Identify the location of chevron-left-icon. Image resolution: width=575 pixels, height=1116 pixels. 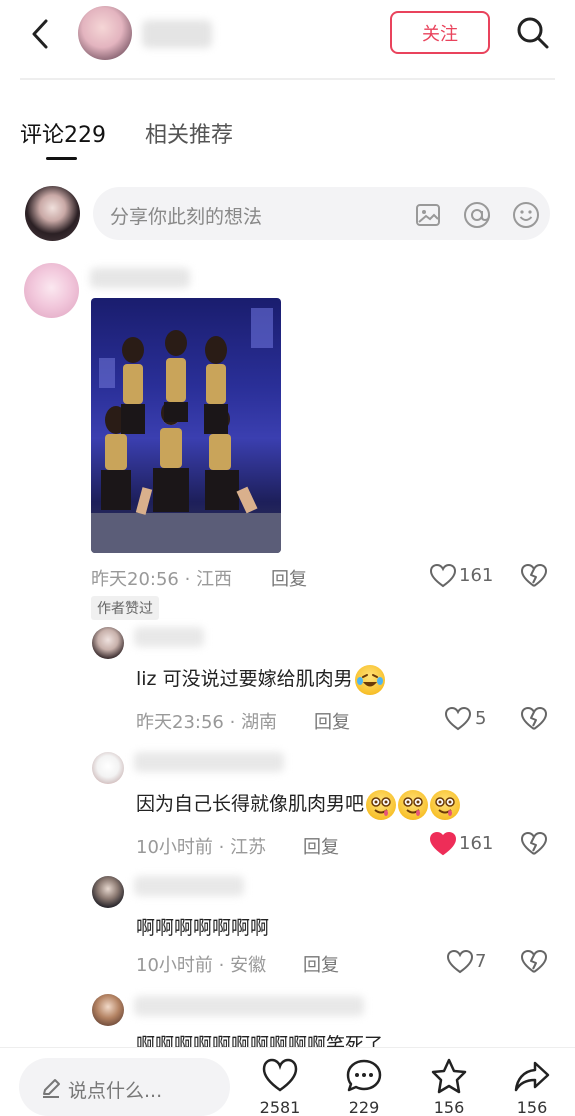
(40, 34).